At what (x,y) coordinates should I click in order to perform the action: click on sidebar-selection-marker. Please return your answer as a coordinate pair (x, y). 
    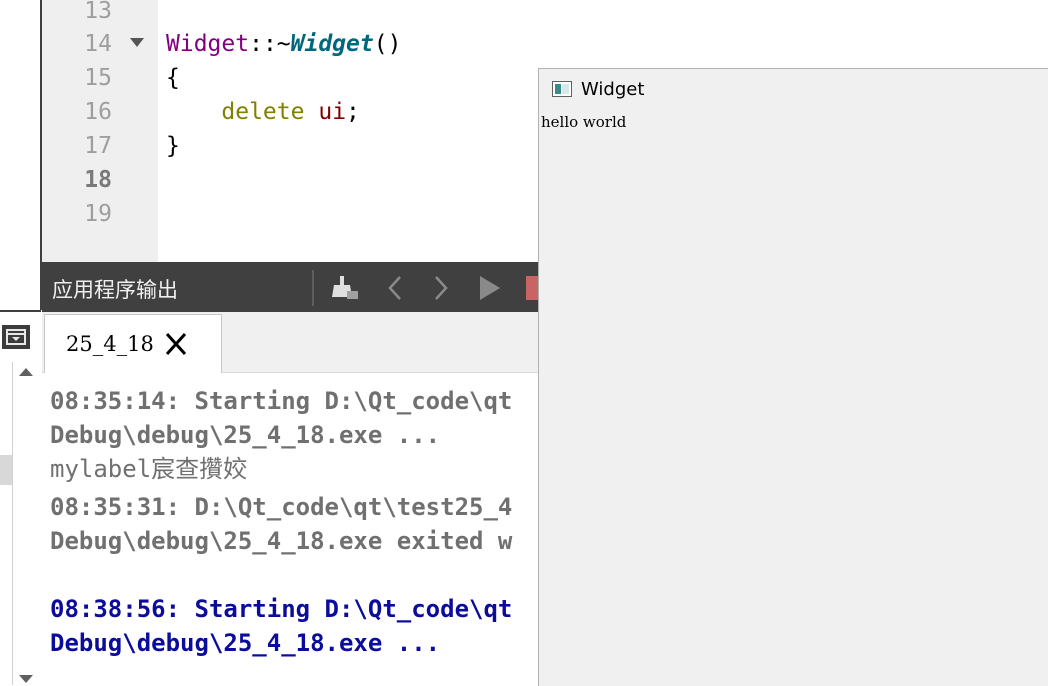
    Looking at the image, I should click on (6, 470).